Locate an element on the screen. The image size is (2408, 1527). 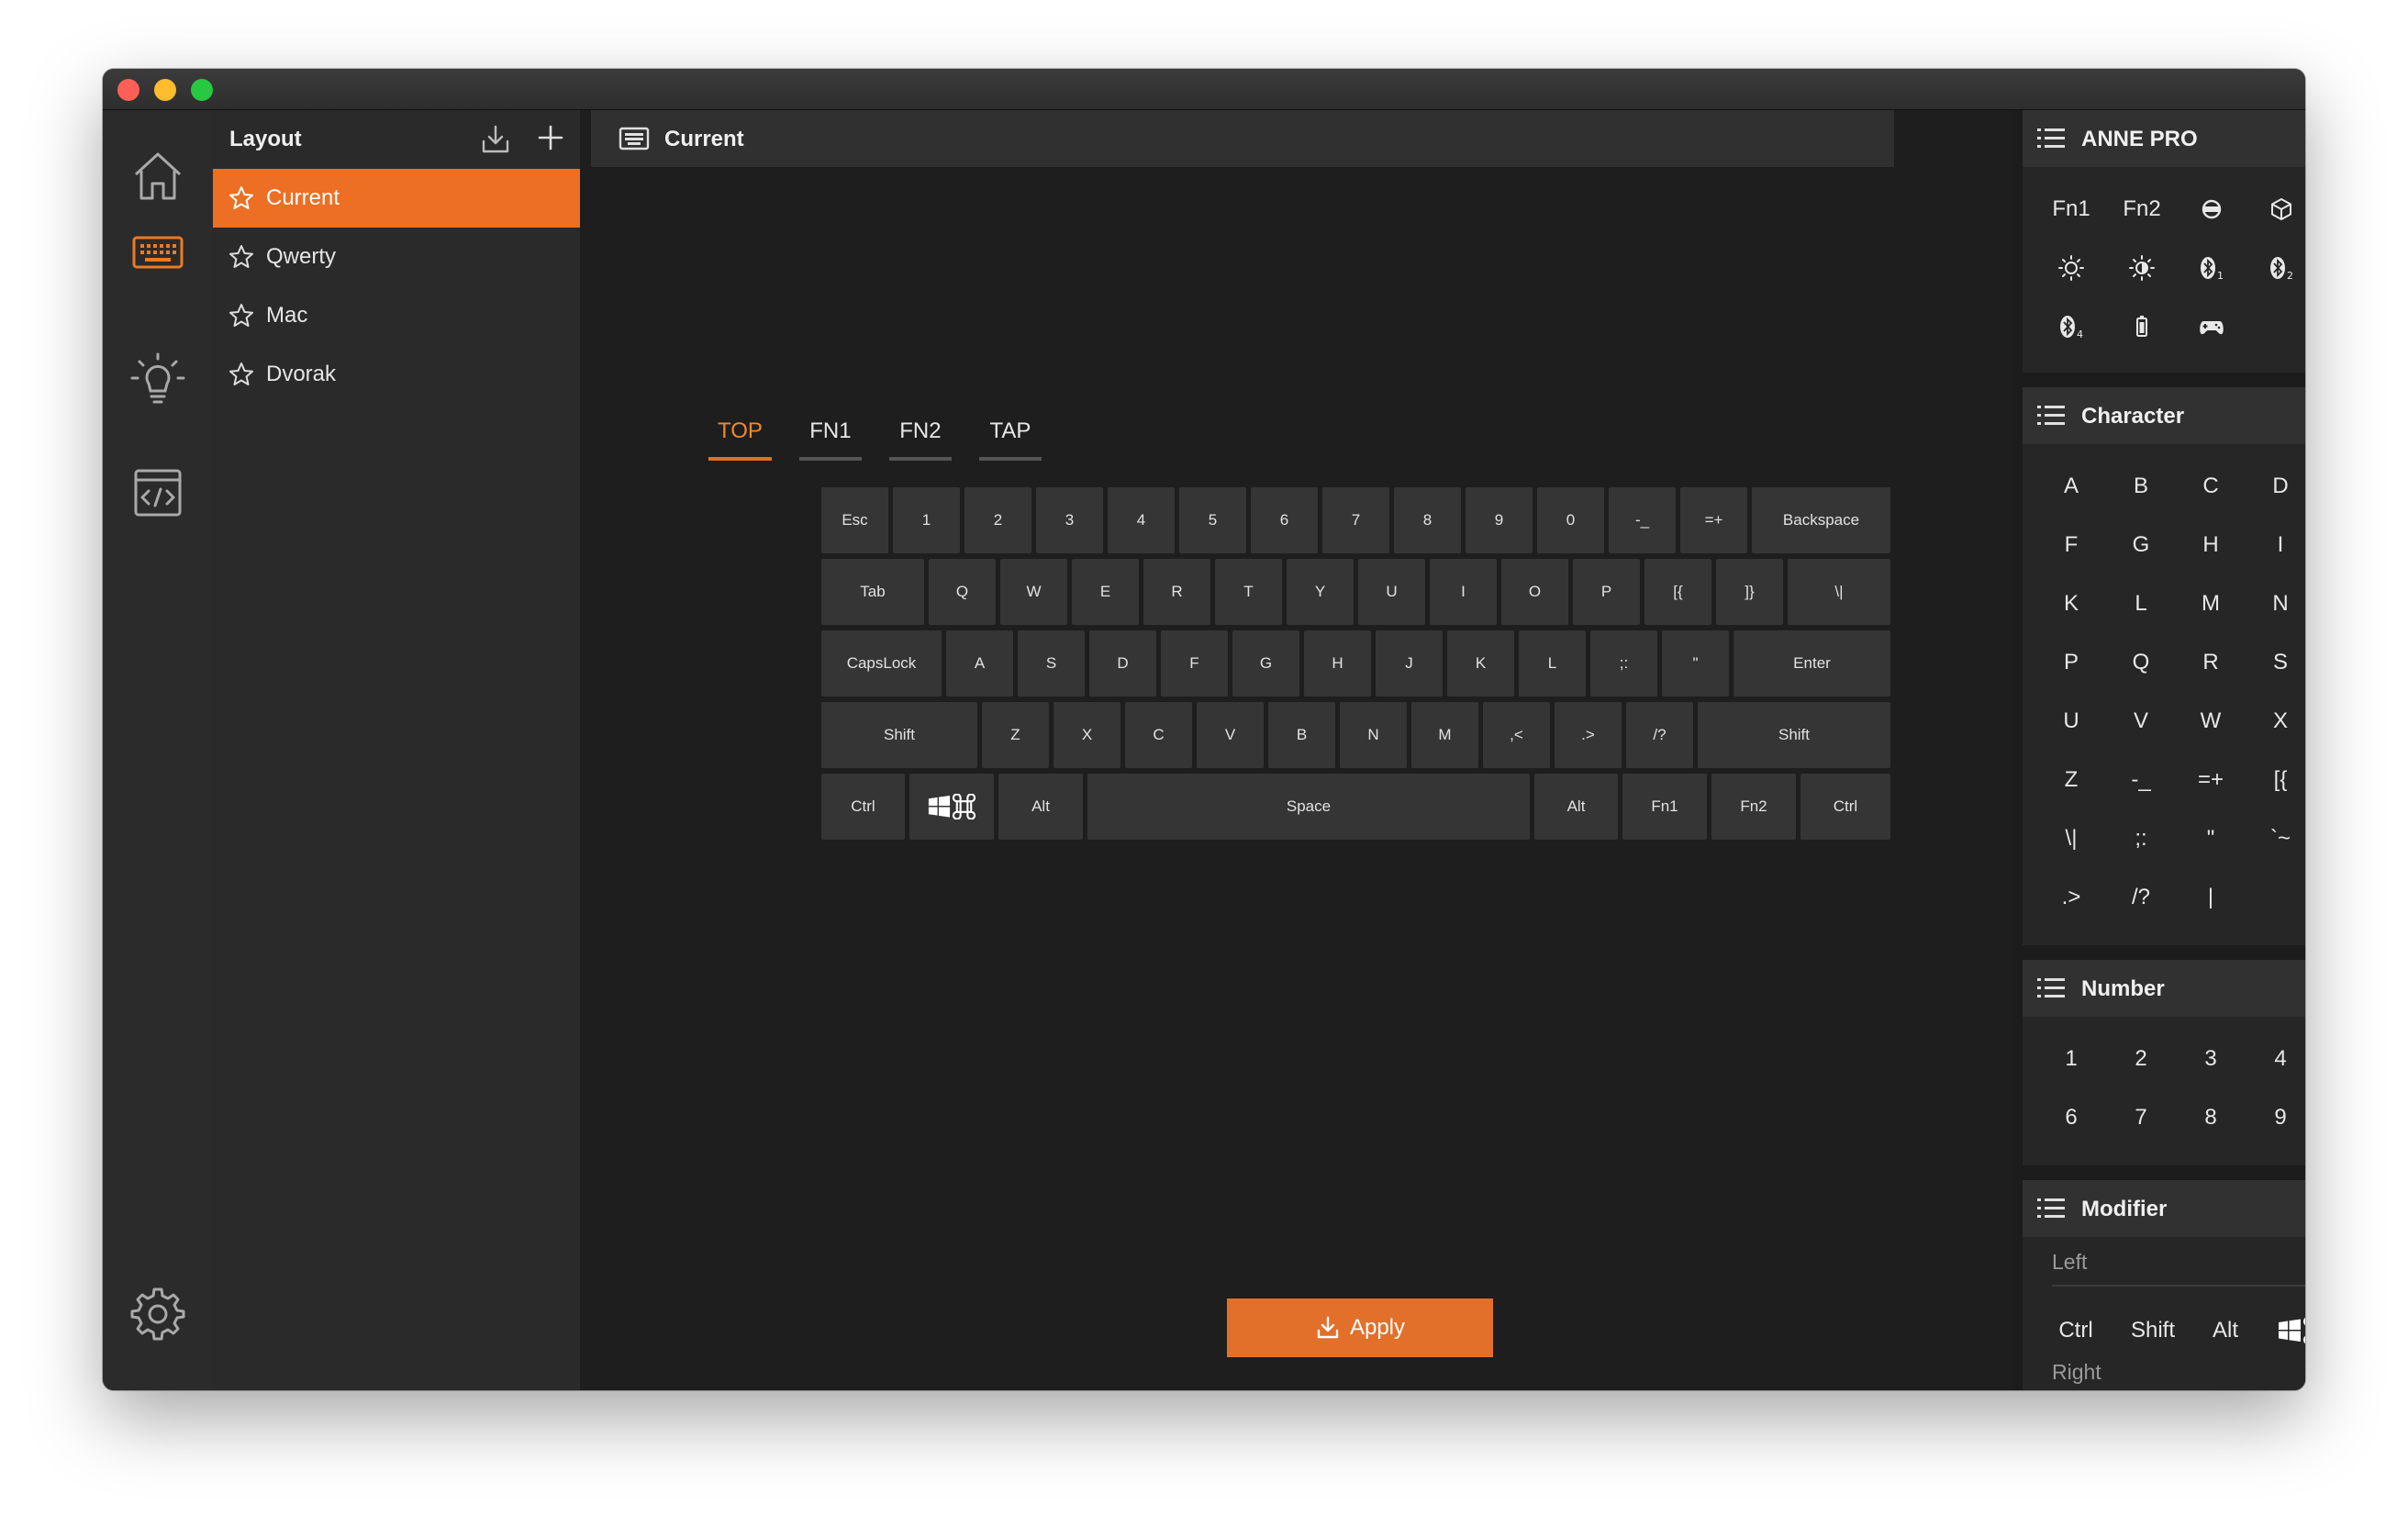
key-backspace: Backspace is located at coordinates (1821, 520).